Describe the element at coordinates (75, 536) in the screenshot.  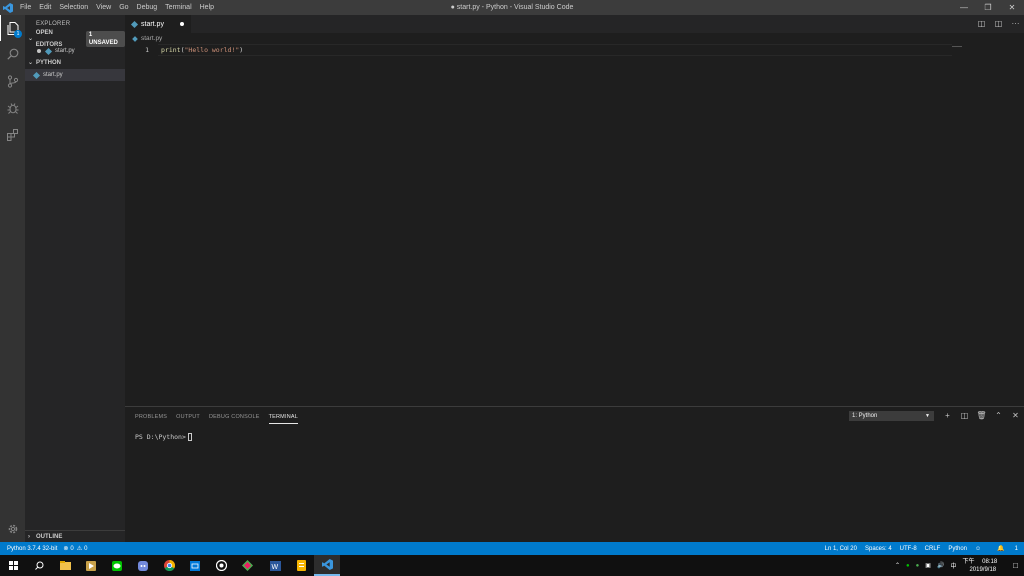
I see `outline-header: › OUTLINE` at that location.